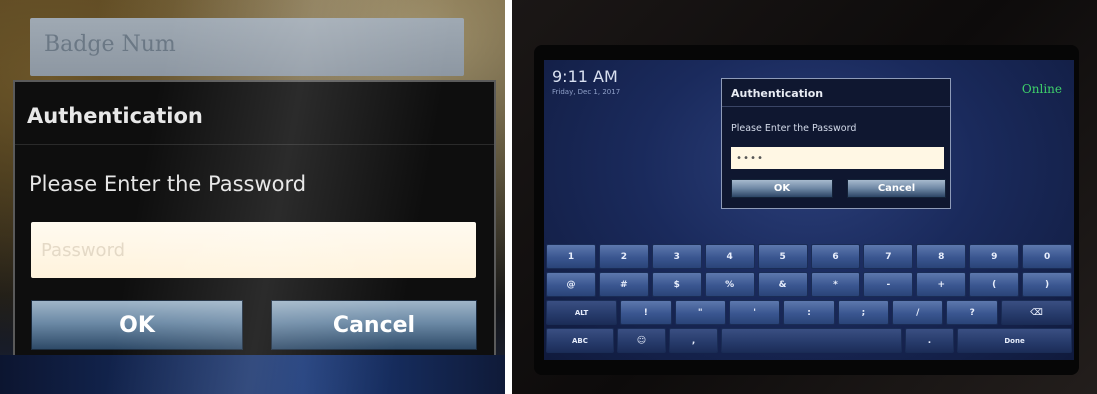 Image resolution: width=1097 pixels, height=394 pixels. What do you see at coordinates (835, 284) in the screenshot?
I see `key-asterisk: *` at bounding box center [835, 284].